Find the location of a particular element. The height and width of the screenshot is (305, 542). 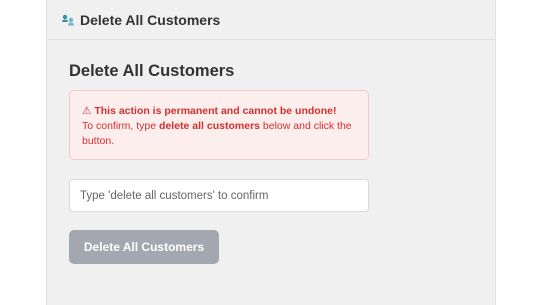

window-title: Delete All Customers is located at coordinates (150, 19).